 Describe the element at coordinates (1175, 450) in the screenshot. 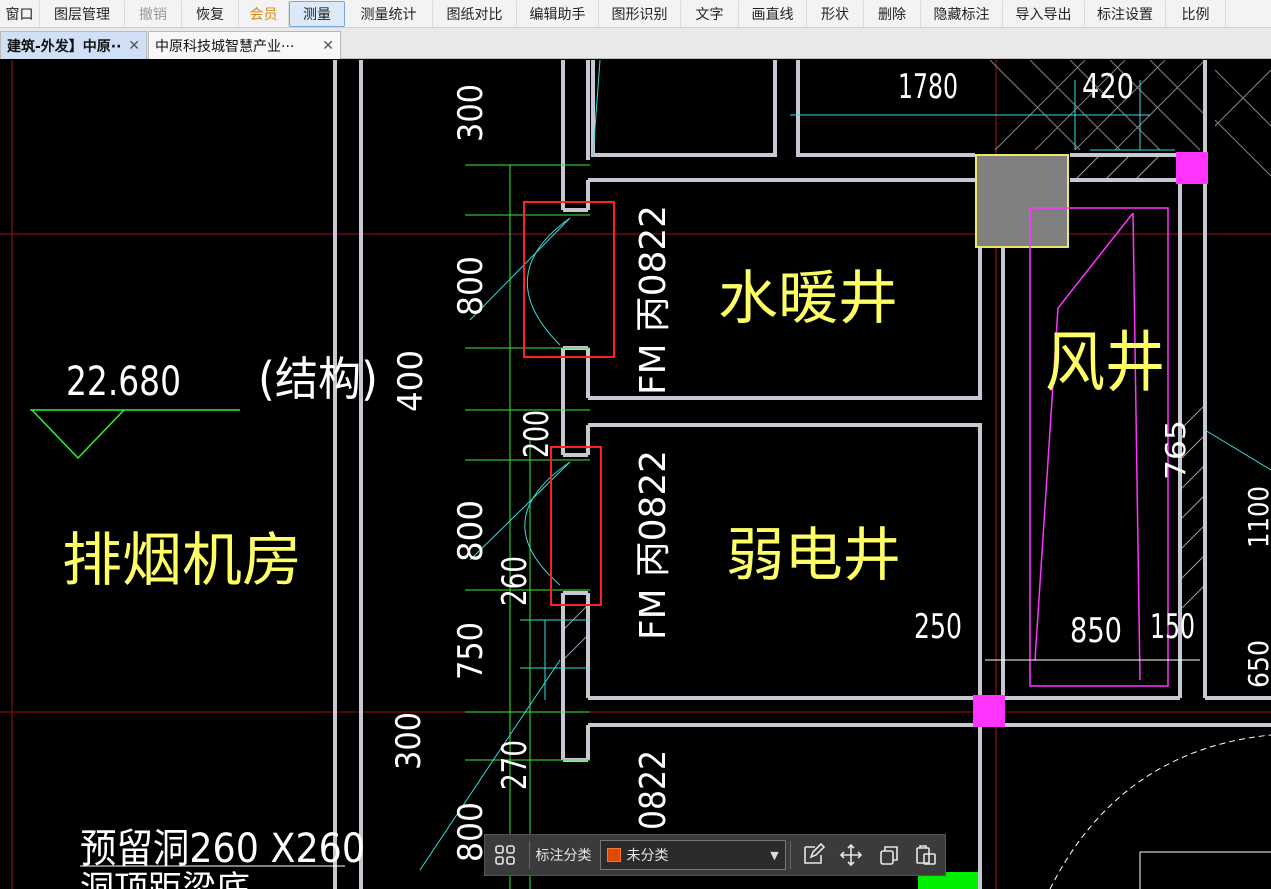

I see `dim-765: 765` at that location.